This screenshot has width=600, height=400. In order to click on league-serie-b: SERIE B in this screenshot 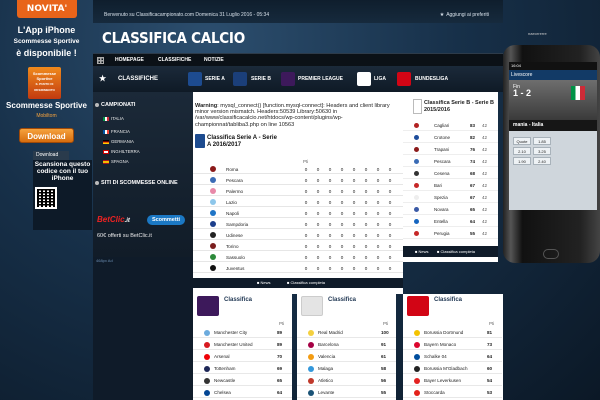, I will do `click(261, 79)`.